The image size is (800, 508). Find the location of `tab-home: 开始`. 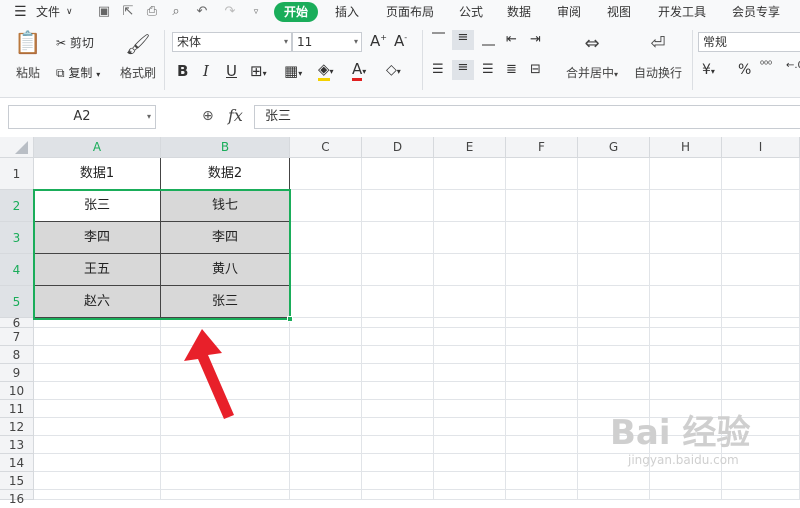

tab-home: 开始 is located at coordinates (296, 12).